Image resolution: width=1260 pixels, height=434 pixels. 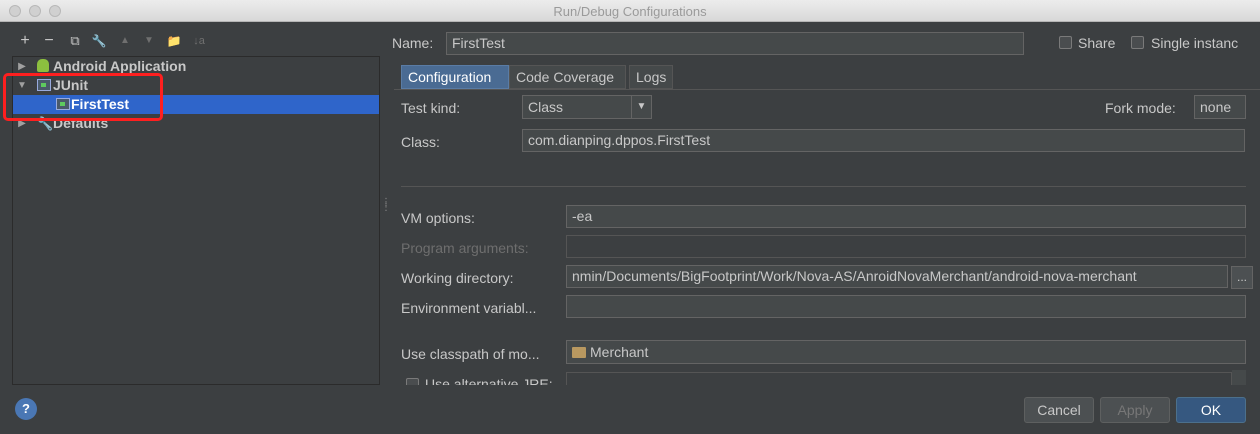 I want to click on sort-icon: ↓a, so click(x=199, y=41).